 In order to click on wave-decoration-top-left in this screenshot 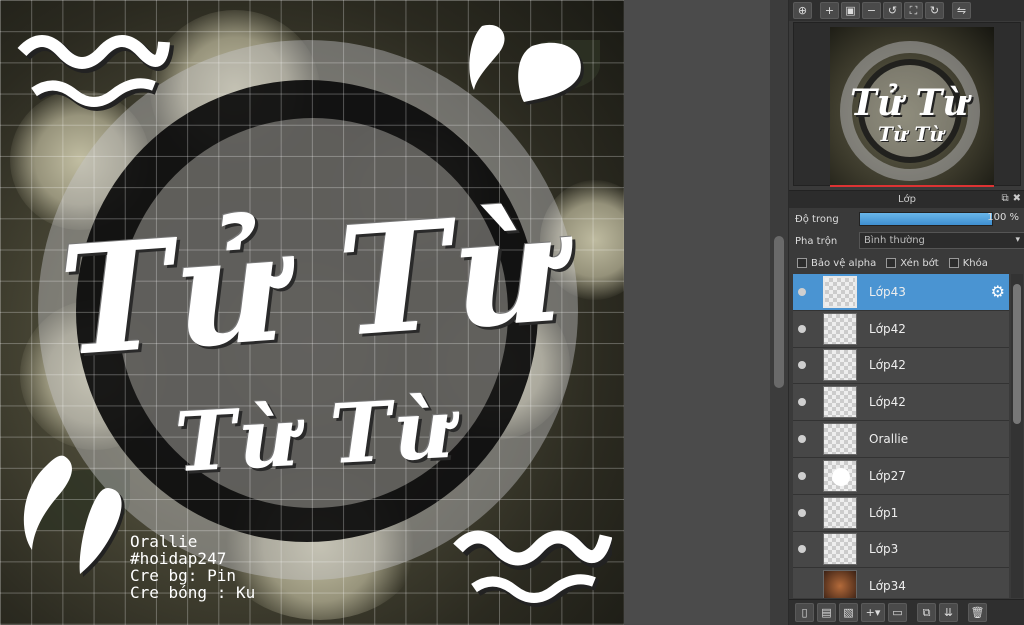, I will do `click(95, 73)`.